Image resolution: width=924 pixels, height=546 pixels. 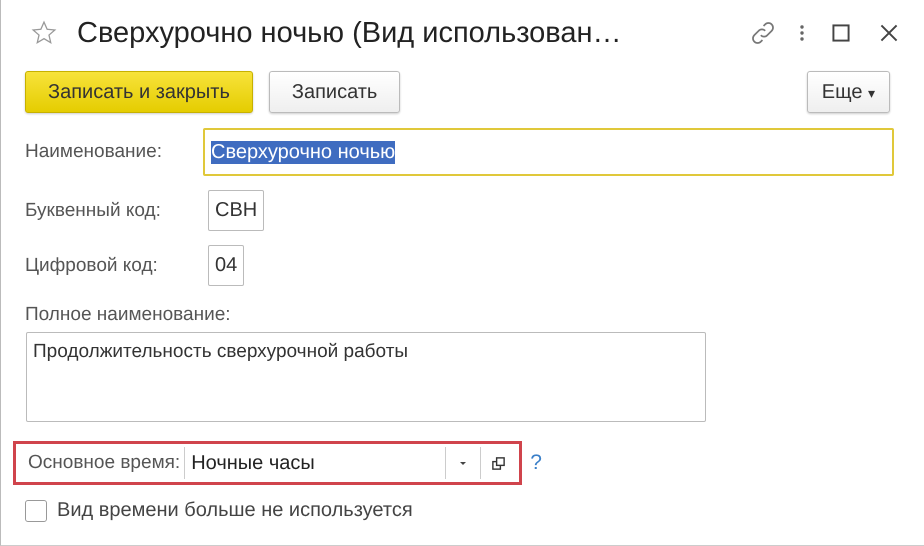 I want to click on field-label: Наименование:, so click(x=94, y=152).